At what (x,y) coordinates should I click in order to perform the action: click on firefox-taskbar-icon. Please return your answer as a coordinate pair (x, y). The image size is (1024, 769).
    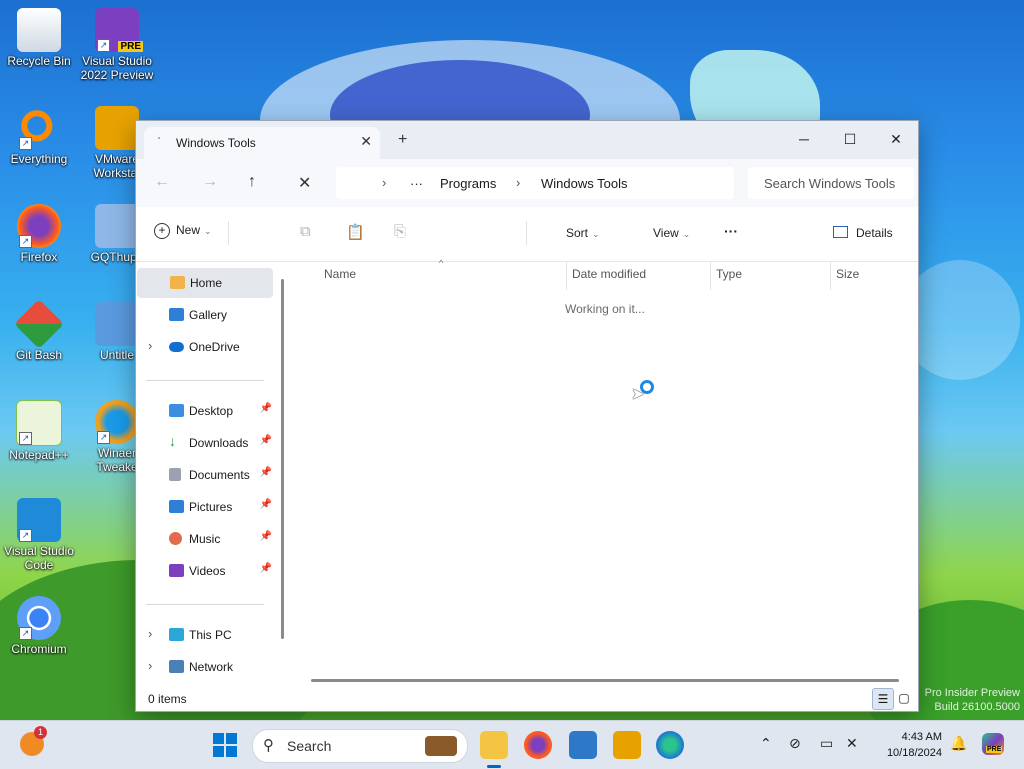
    Looking at the image, I should click on (538, 745).